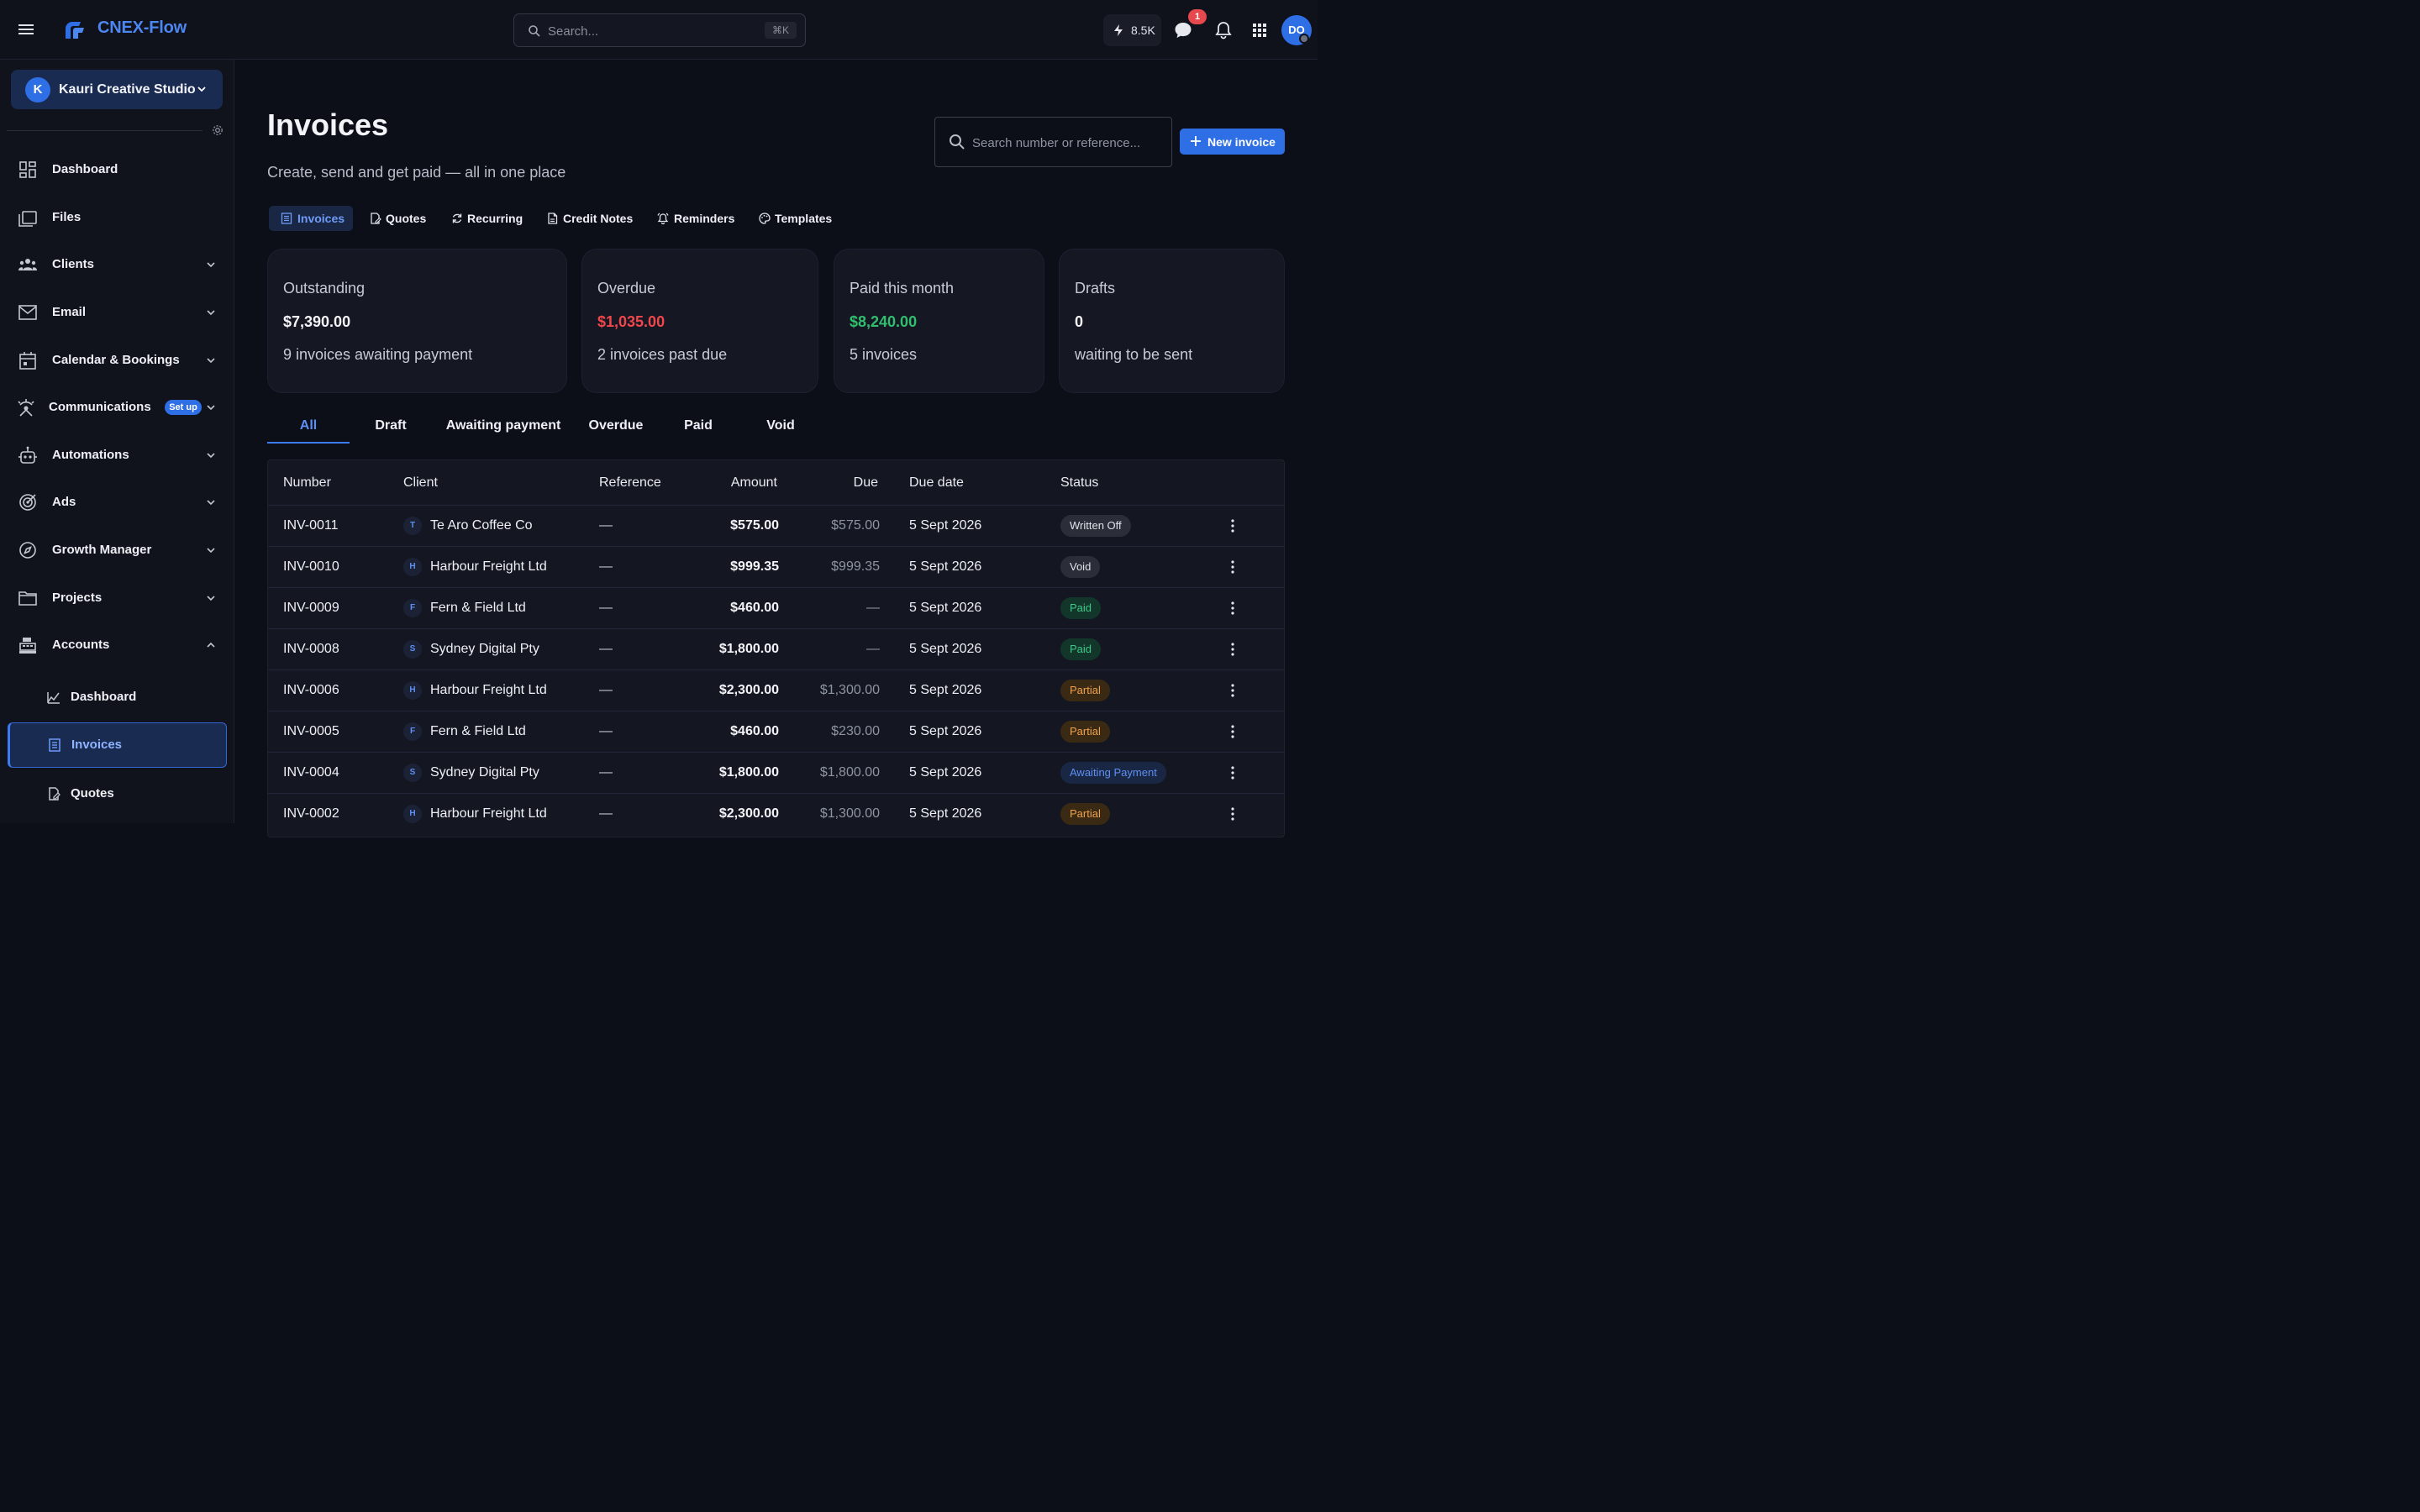 This screenshot has width=2420, height=1512. What do you see at coordinates (311, 690) in the screenshot?
I see `invoice-number: INV-0006` at bounding box center [311, 690].